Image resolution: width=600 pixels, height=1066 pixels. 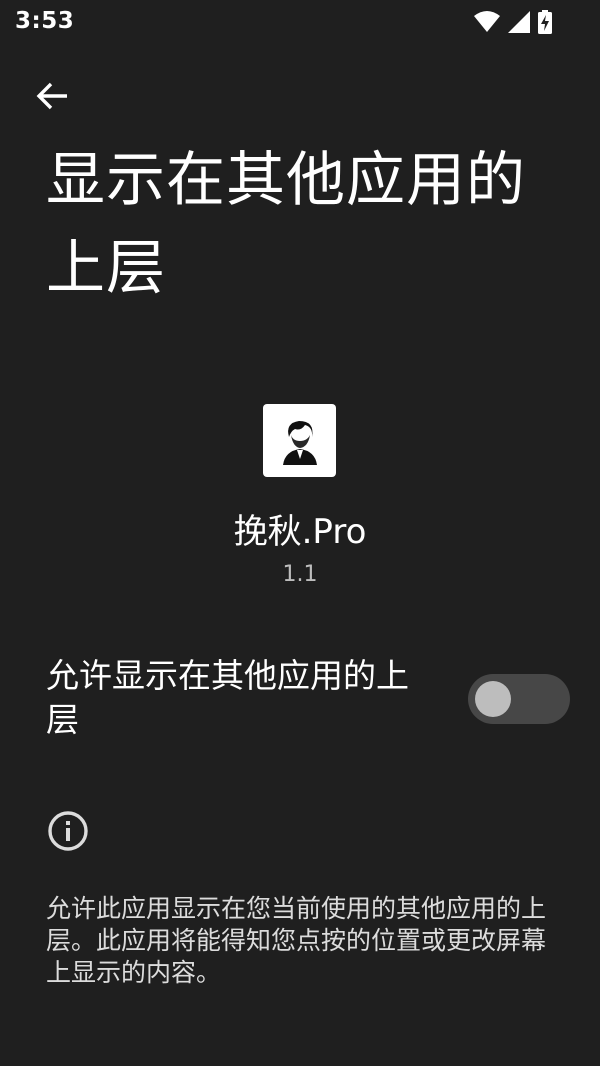 What do you see at coordinates (227, 697) in the screenshot?
I see `allow-overlay-label: 允许显示在其他应用的上层` at bounding box center [227, 697].